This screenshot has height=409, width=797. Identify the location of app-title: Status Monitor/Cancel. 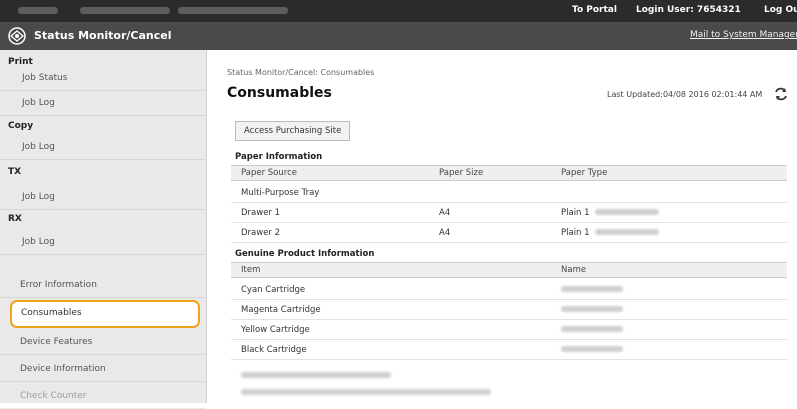
(103, 35).